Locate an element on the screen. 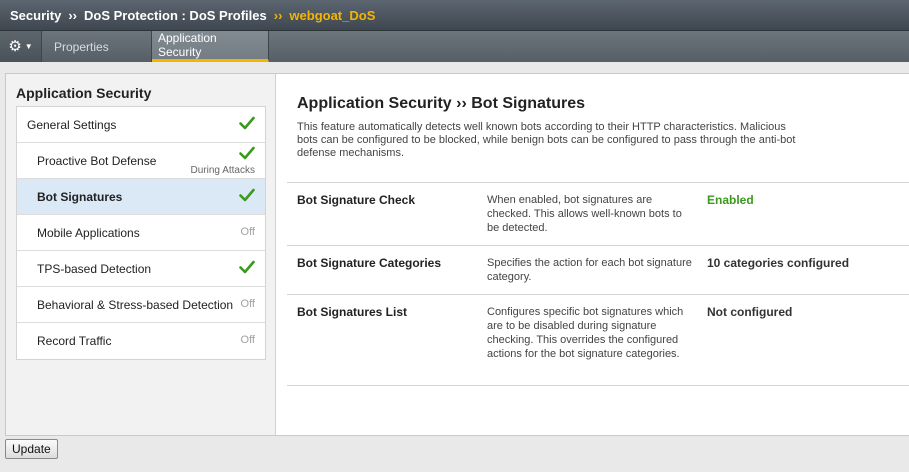  sidebar-item-mobile-applications: Mobile Applications Off is located at coordinates (141, 233).